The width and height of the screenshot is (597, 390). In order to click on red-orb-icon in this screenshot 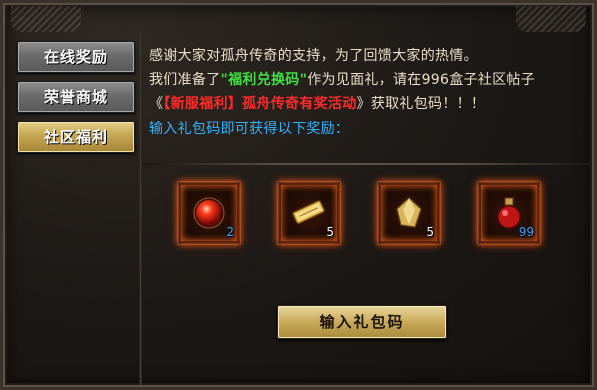, I will do `click(209, 213)`.